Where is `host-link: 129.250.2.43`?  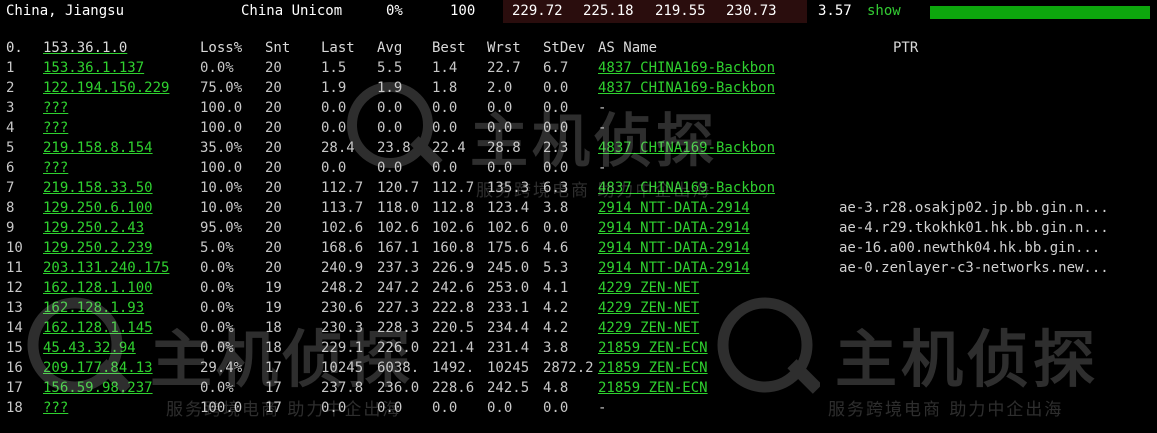
host-link: 129.250.2.43 is located at coordinates (93, 228).